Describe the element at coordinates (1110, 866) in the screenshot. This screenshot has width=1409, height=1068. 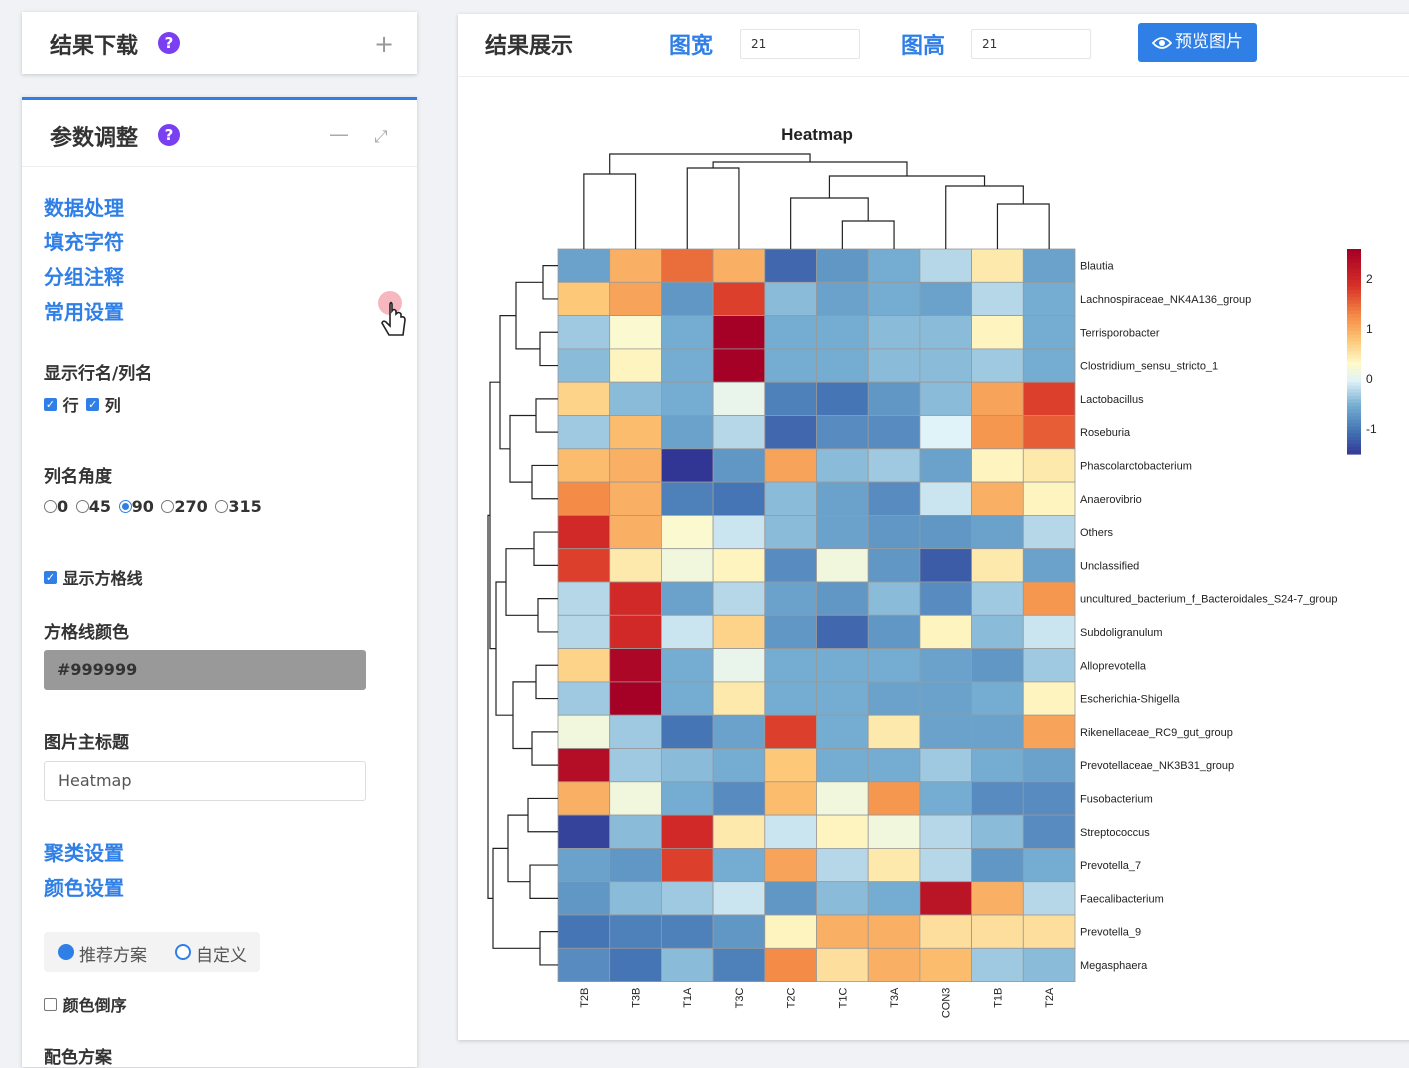
I see `row-label: Prevotella_7` at that location.